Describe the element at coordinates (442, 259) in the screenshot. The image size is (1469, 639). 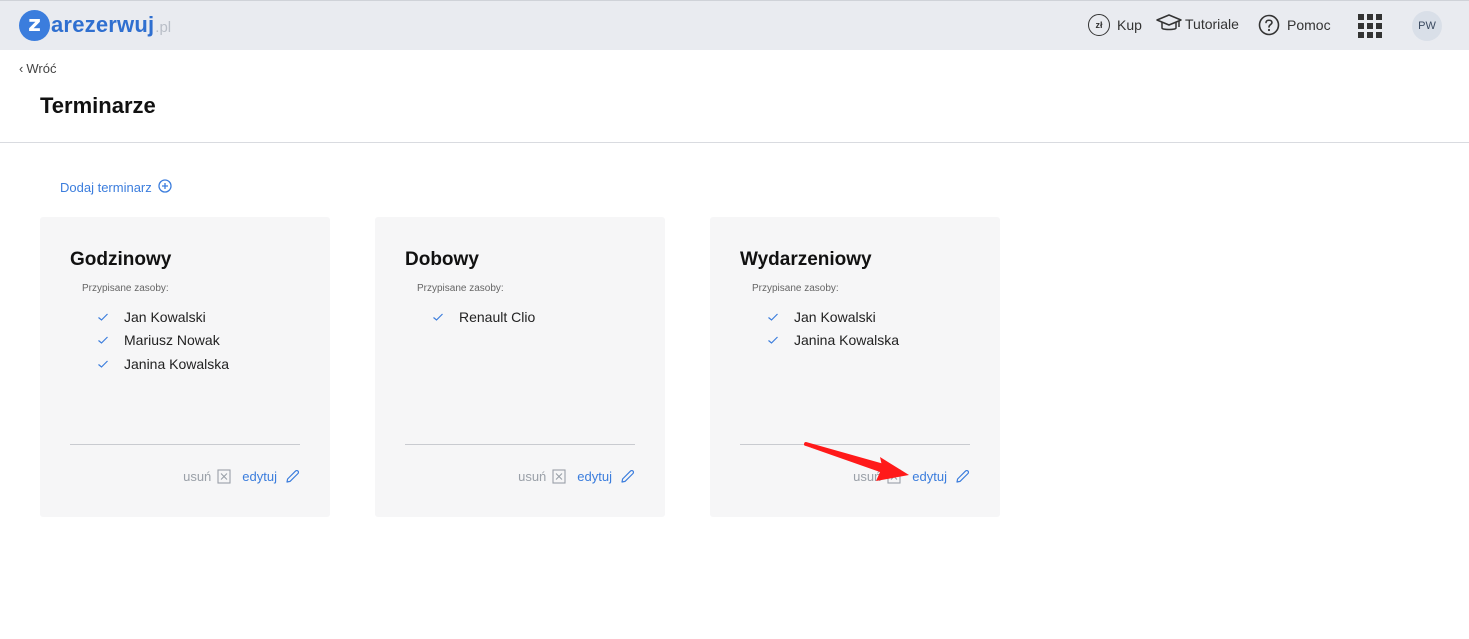
I see `card-title: Dobowy` at that location.